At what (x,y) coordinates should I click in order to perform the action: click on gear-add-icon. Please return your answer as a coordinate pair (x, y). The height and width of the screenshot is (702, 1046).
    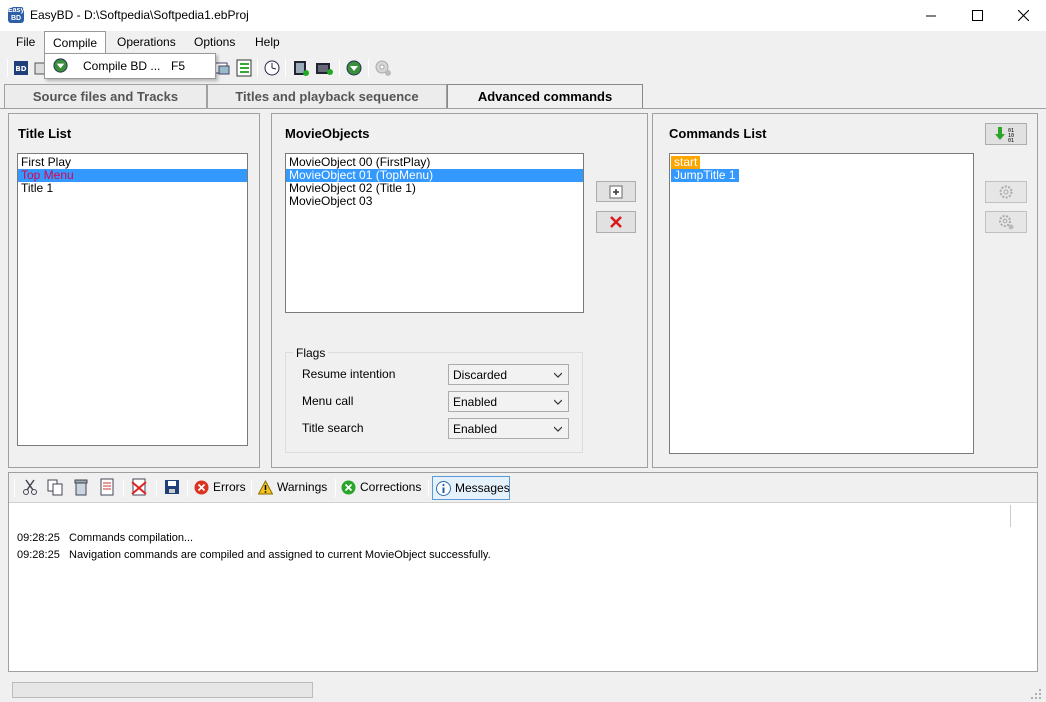
    Looking at the image, I should click on (1006, 222).